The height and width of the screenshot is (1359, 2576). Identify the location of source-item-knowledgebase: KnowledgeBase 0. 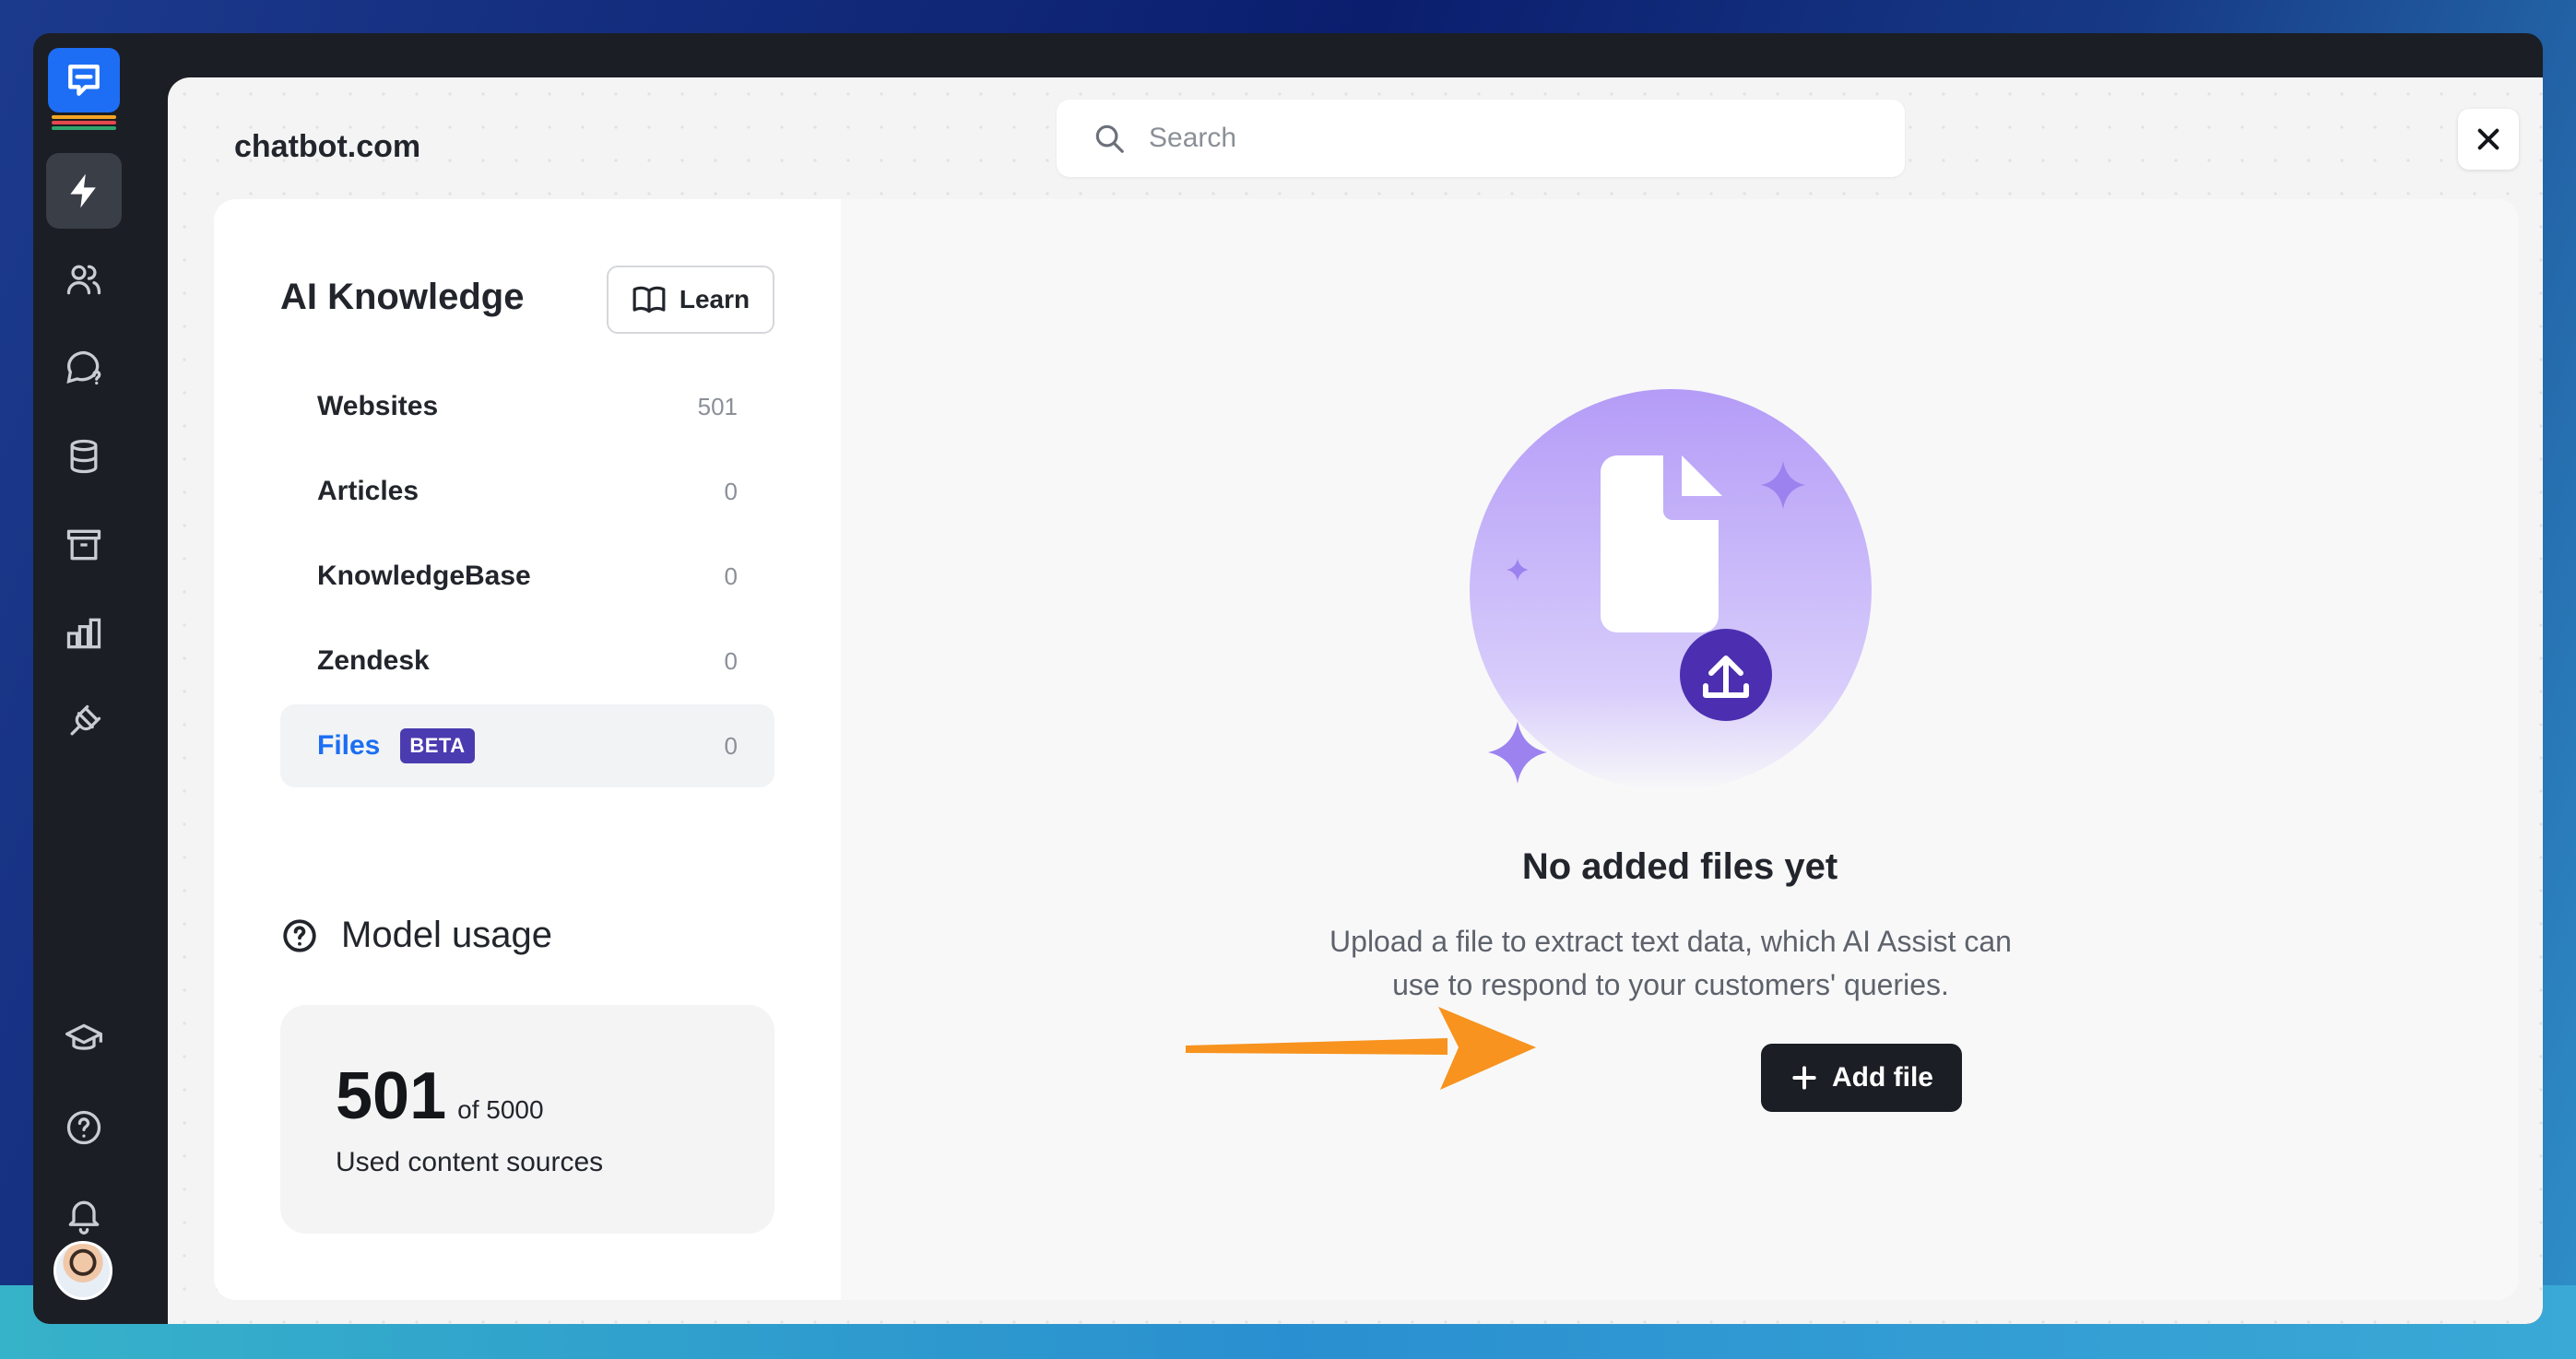
(527, 576).